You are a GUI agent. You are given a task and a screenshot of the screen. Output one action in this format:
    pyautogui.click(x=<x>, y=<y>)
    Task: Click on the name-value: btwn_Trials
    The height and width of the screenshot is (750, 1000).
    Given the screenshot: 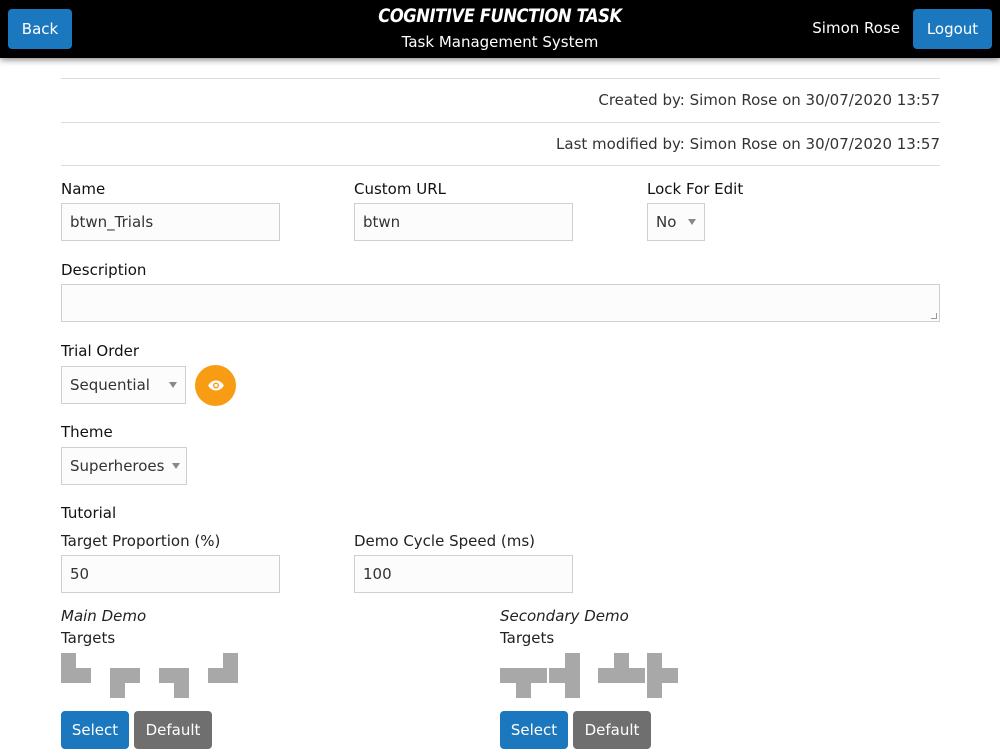 What is the action you would take?
    pyautogui.click(x=112, y=222)
    